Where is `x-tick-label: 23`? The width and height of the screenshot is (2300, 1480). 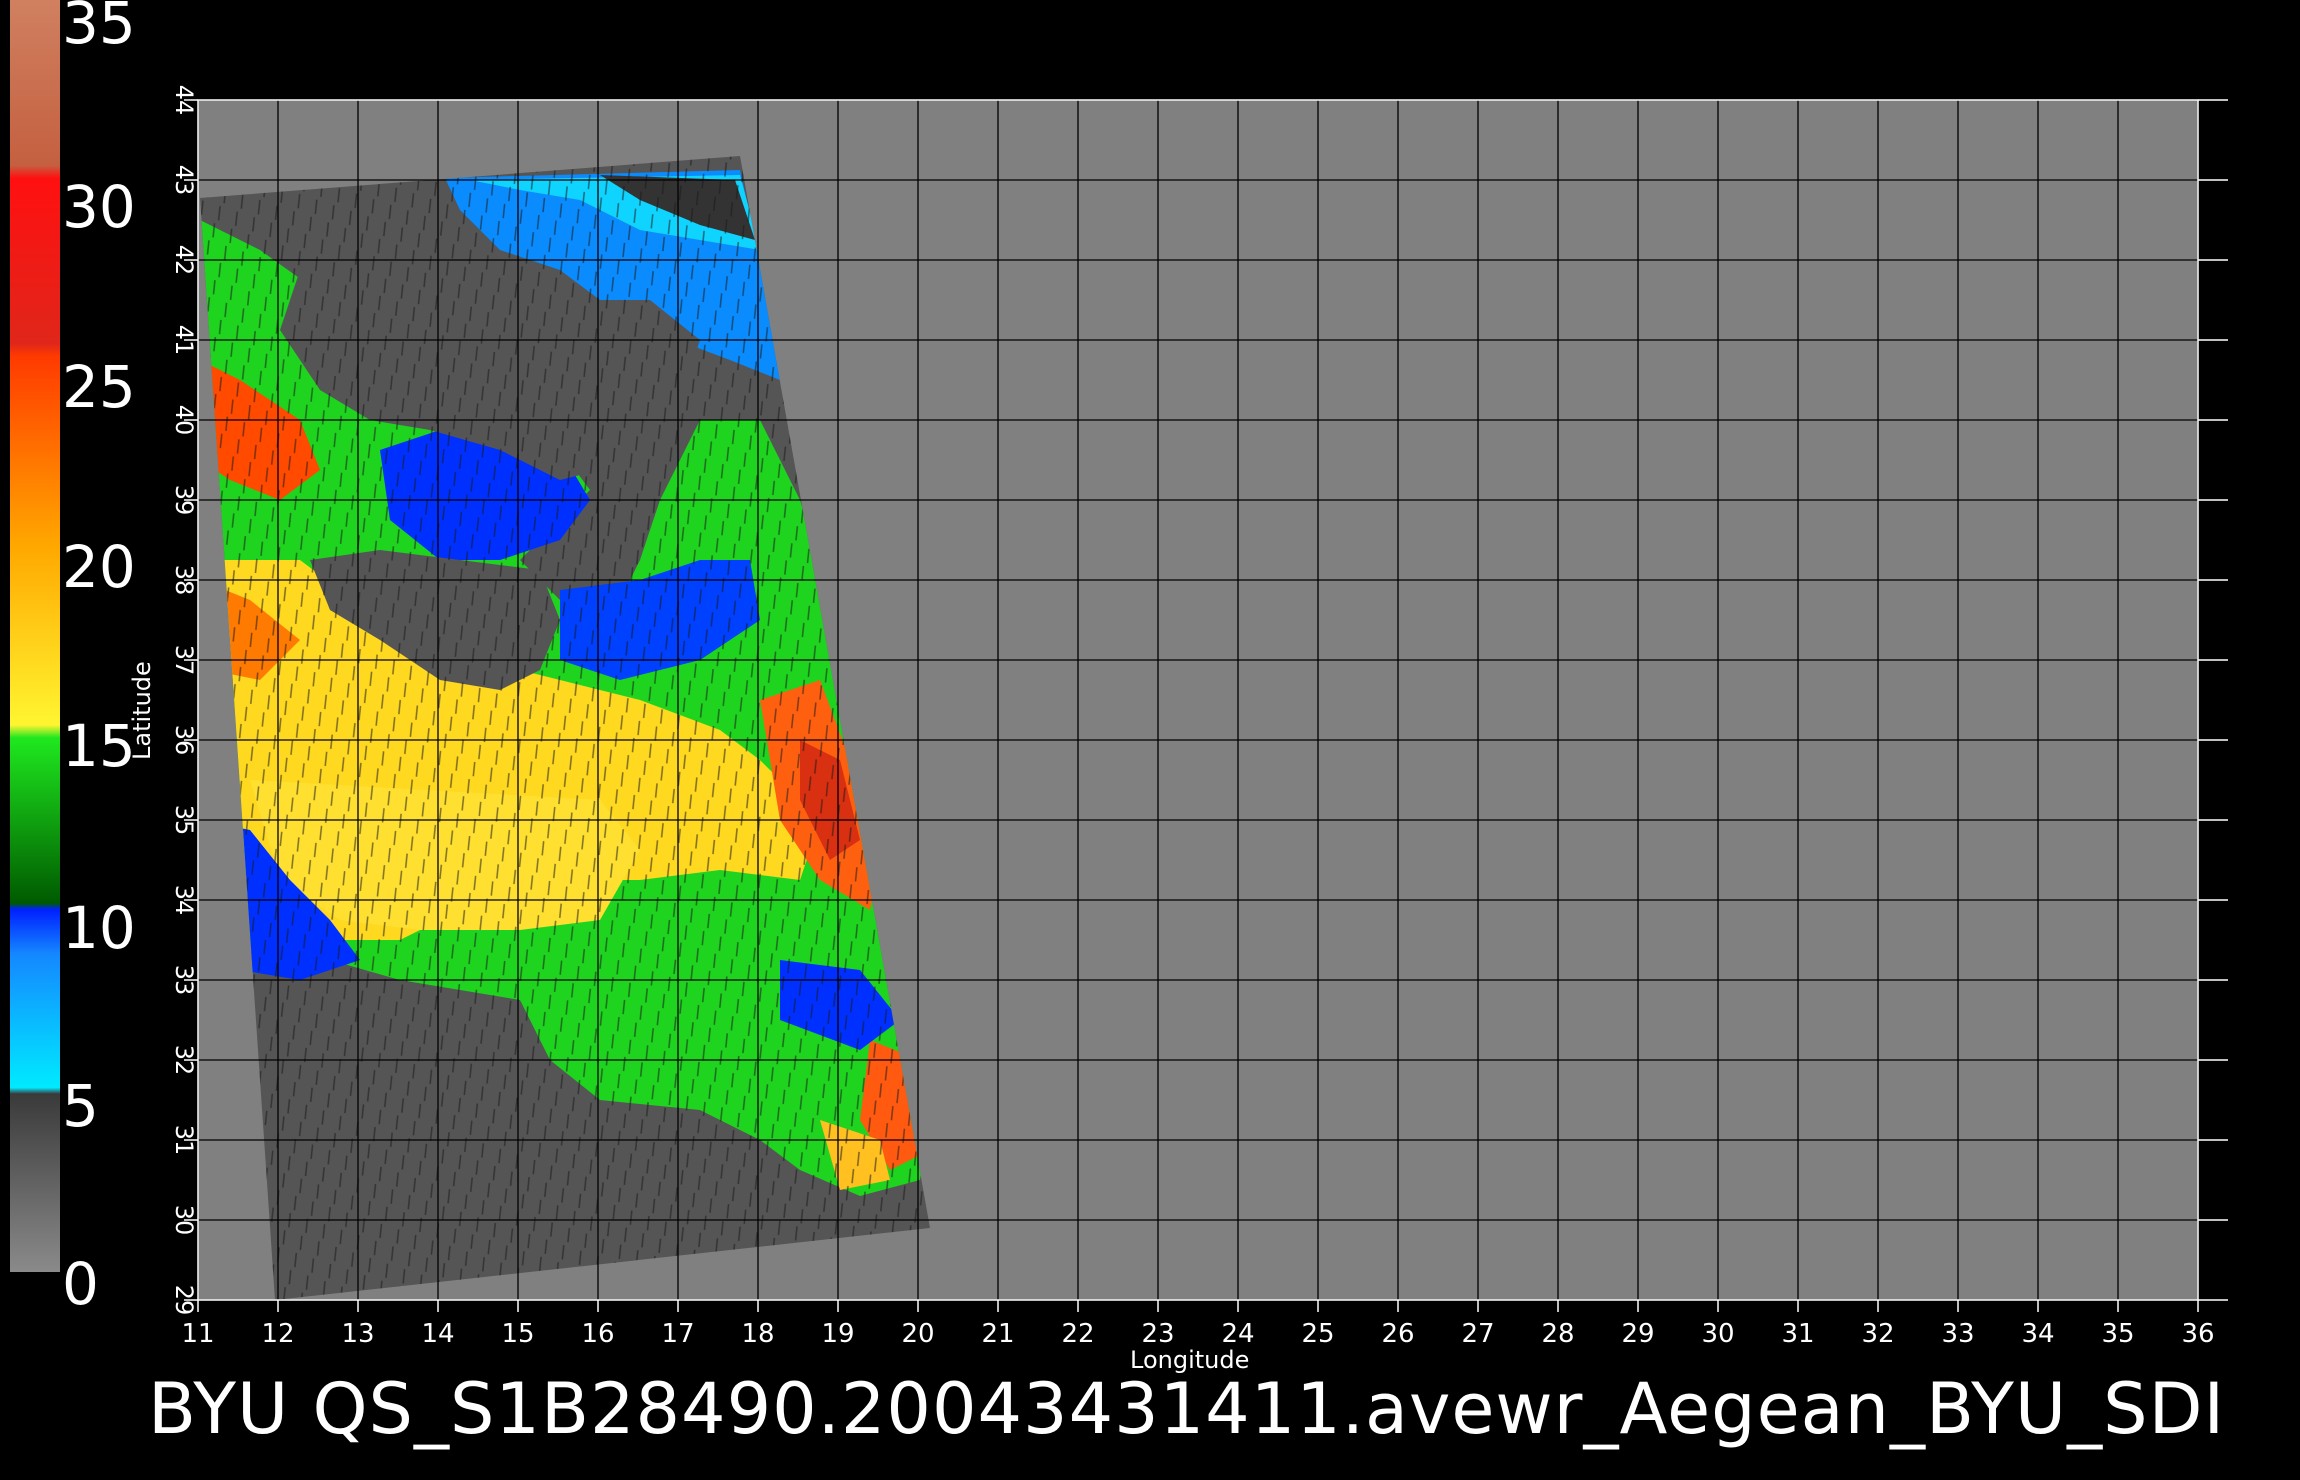
x-tick-label: 23 is located at coordinates (1157, 1334).